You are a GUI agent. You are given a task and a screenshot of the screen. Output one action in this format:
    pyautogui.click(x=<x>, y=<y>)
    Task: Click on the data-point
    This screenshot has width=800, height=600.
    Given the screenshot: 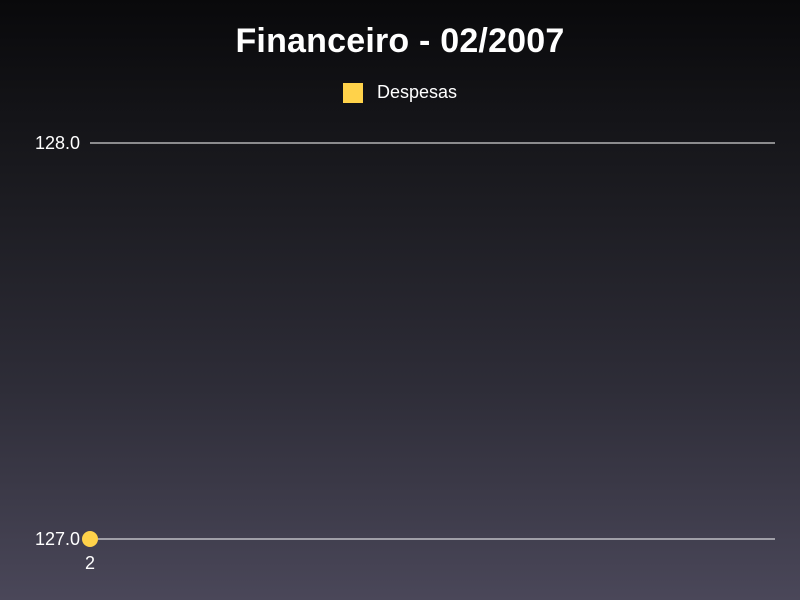 What is the action you would take?
    pyautogui.click(x=90, y=539)
    